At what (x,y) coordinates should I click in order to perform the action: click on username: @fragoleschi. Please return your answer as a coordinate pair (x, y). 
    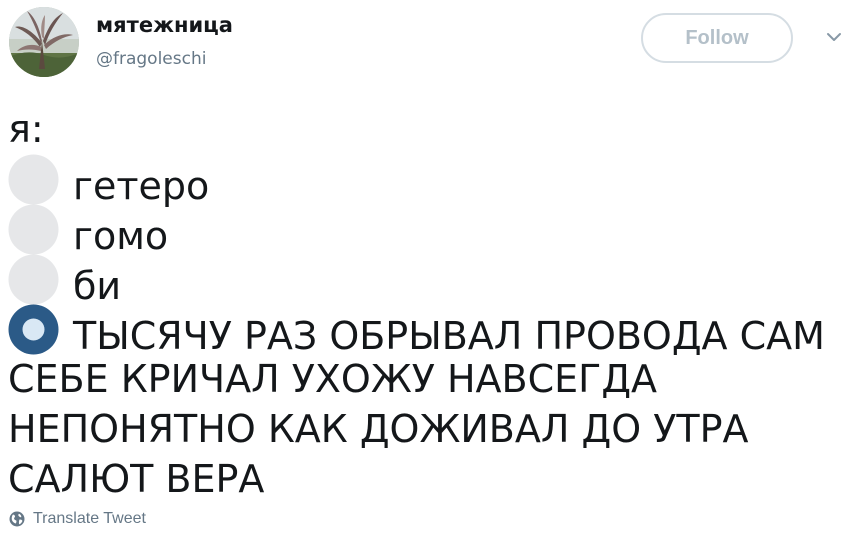
    Looking at the image, I should click on (151, 59).